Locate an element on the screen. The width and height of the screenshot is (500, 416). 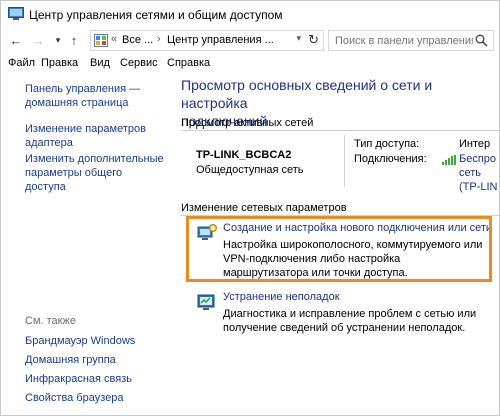
control-panel-icon is located at coordinates (101, 40).